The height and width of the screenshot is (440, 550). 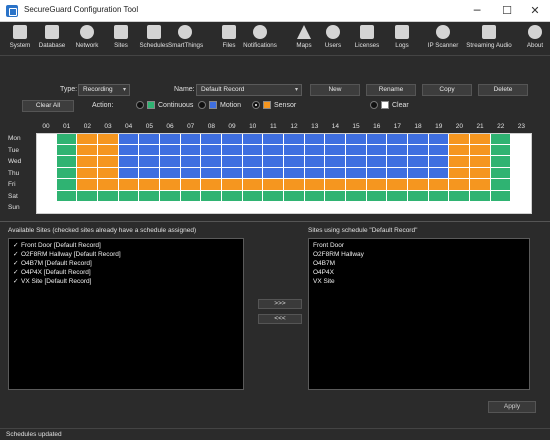 I want to click on toolbar-button-ip-scanner: IP Scanner, so click(x=443, y=39).